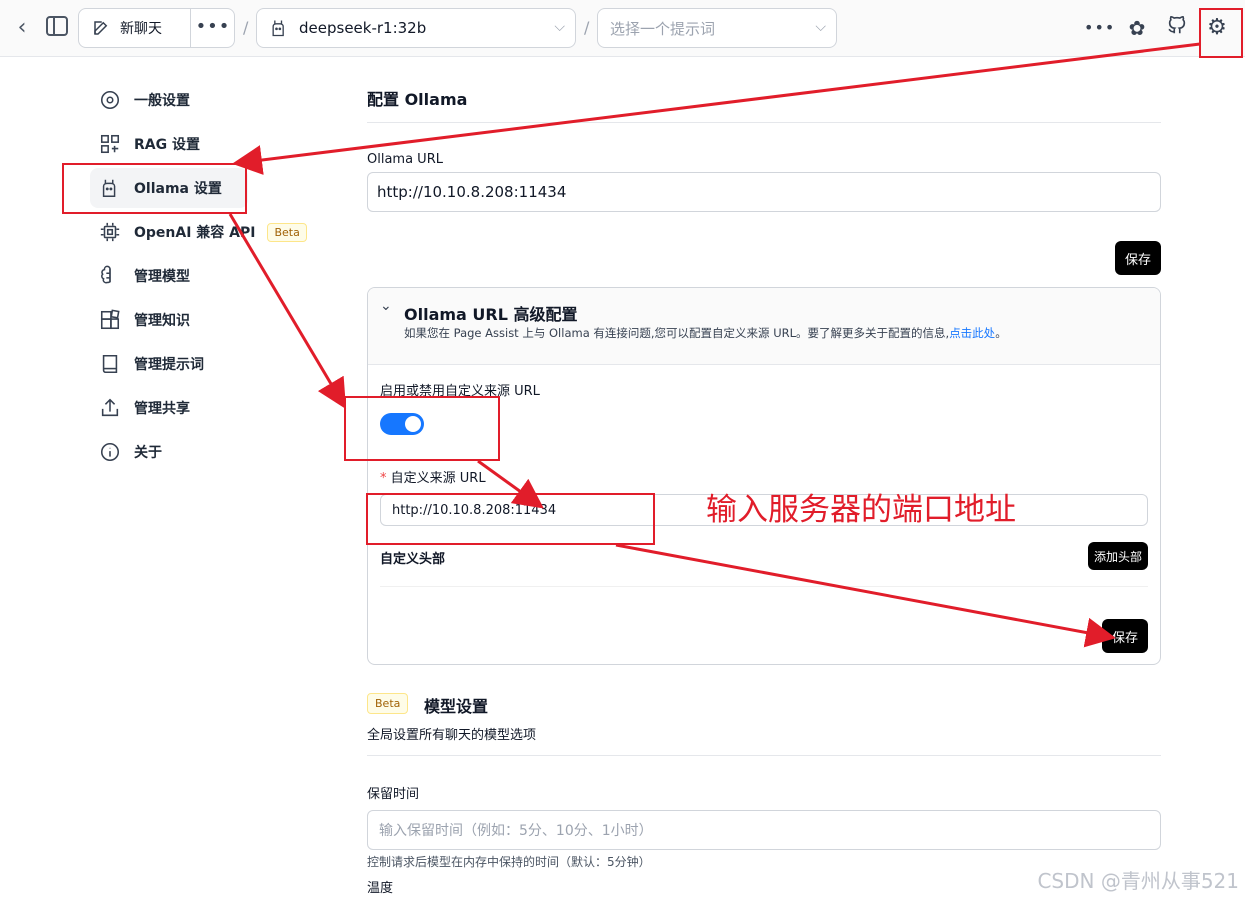 The height and width of the screenshot is (900, 1245). What do you see at coordinates (865, 595) in the screenshot?
I see `arrow-url-to-save` at bounding box center [865, 595].